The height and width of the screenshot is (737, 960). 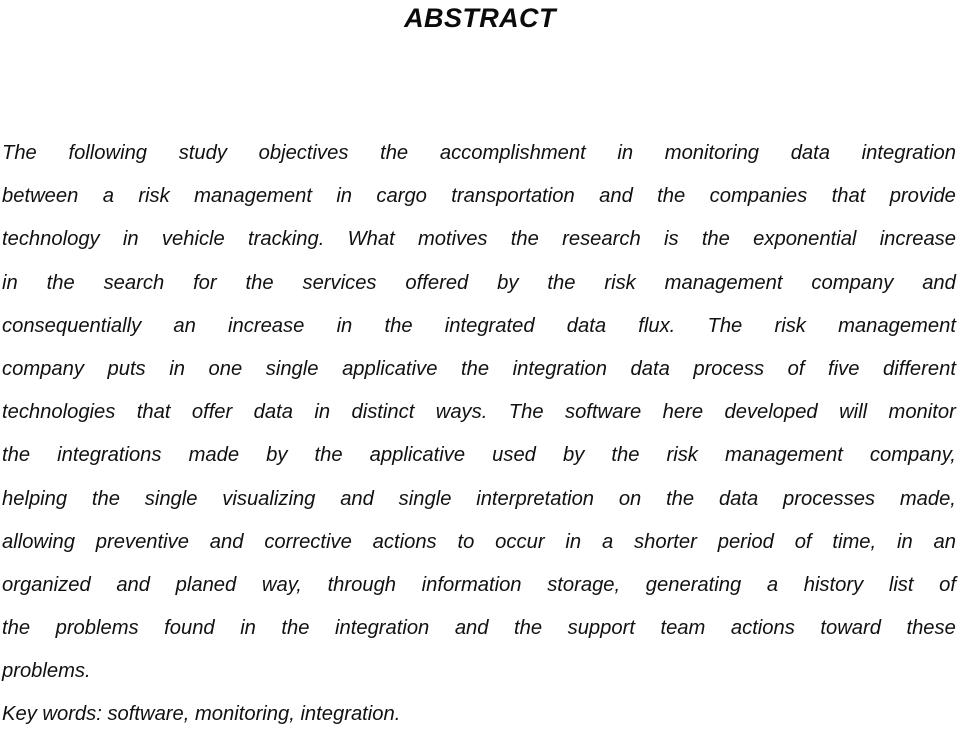 What do you see at coordinates (466, 541) in the screenshot?
I see `text-word: to` at bounding box center [466, 541].